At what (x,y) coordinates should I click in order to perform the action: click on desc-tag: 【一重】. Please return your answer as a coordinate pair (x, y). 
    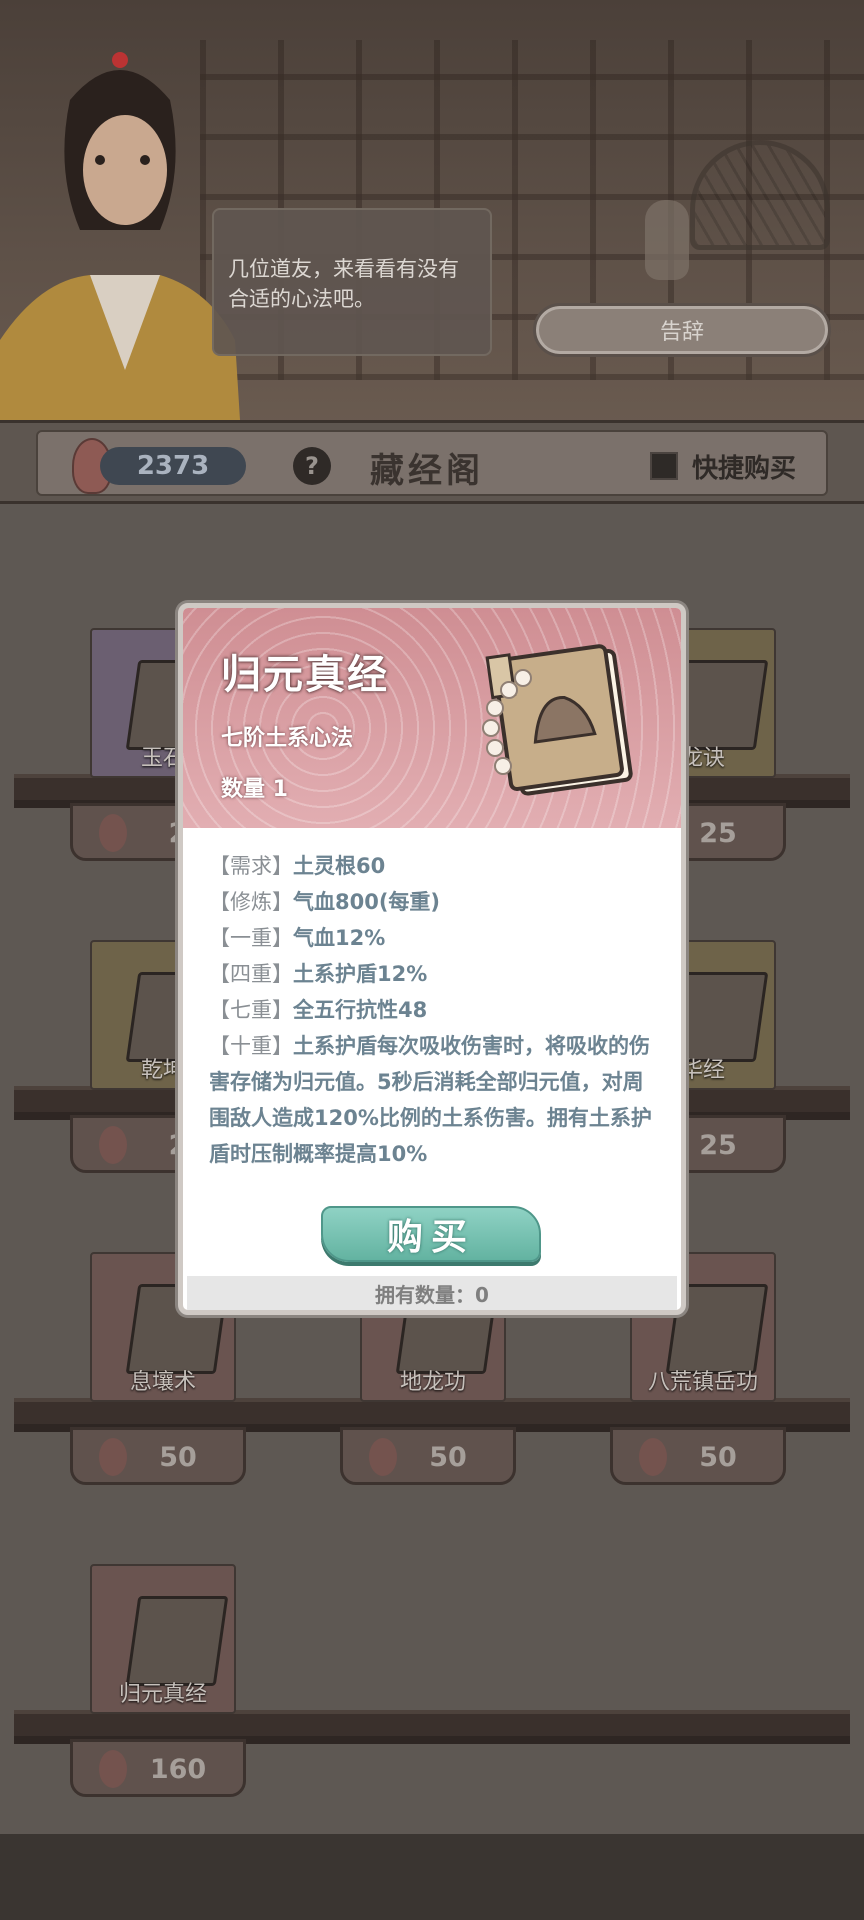
    Looking at the image, I should click on (251, 938).